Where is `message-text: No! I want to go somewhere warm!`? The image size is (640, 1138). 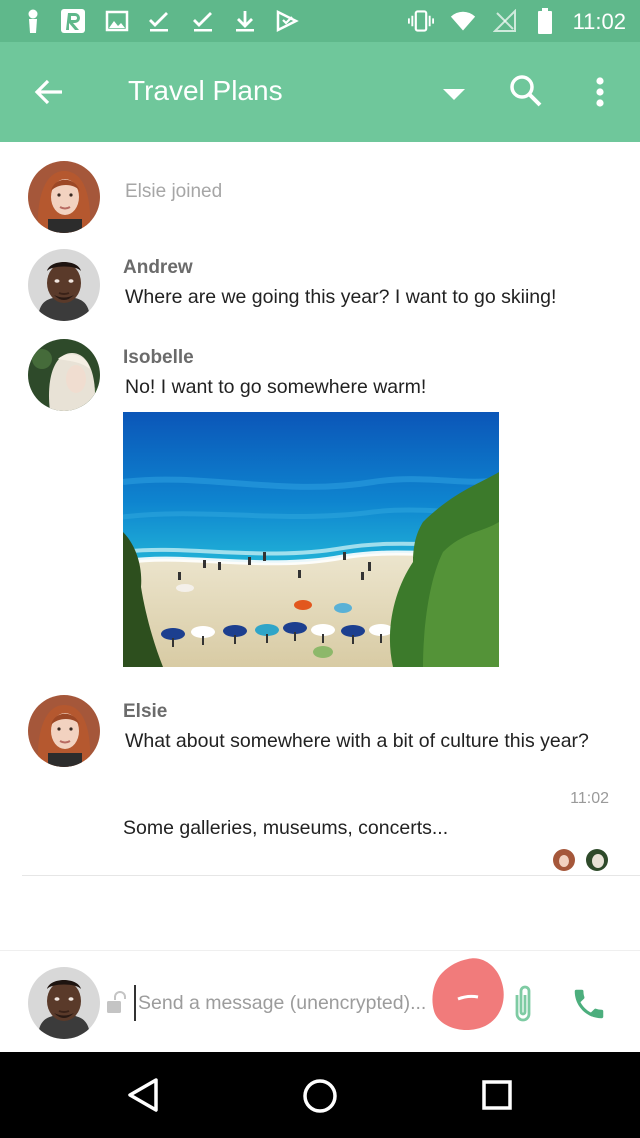
message-text: No! I want to go somewhere warm! is located at coordinates (276, 387).